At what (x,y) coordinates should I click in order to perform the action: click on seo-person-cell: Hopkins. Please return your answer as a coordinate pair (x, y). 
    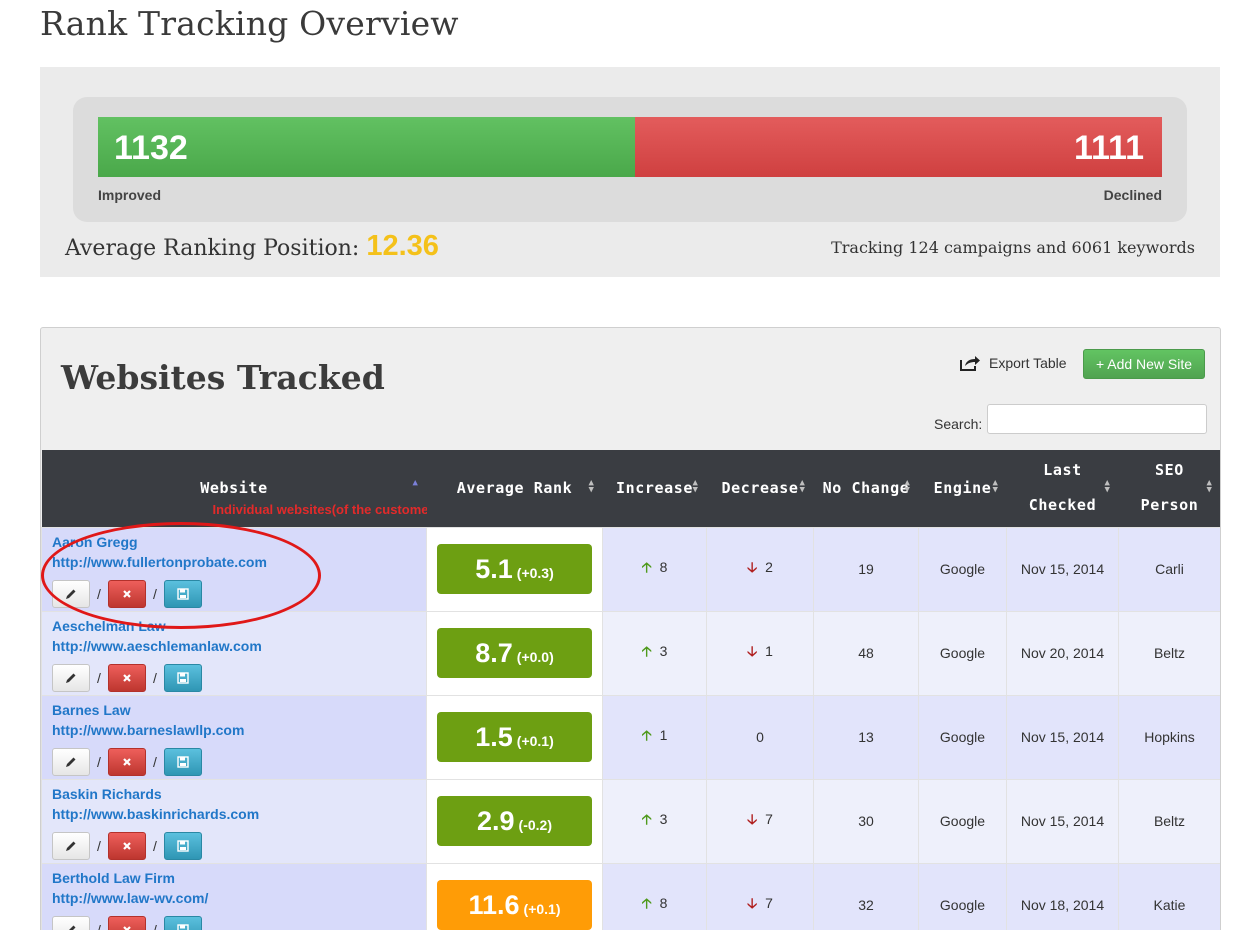
    Looking at the image, I should click on (1169, 737).